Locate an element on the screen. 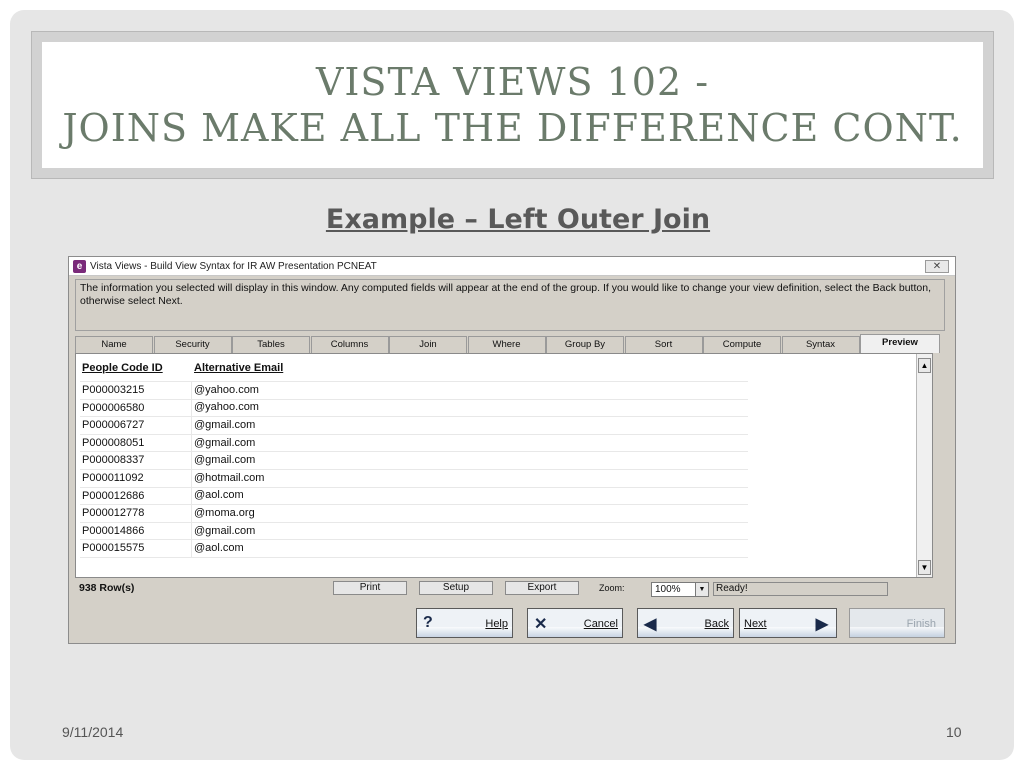 Image resolution: width=1024 pixels, height=768 pixels. chevron-down-icon: ▼ is located at coordinates (701, 589).